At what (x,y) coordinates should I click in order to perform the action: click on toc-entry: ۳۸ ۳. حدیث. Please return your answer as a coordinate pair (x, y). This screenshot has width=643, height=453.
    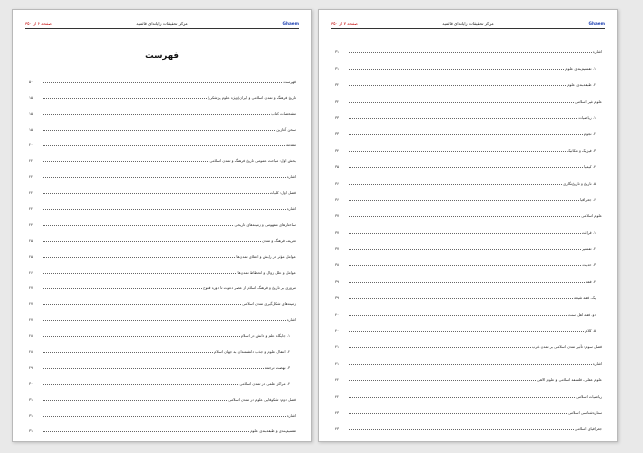
    Looking at the image, I should click on (468, 259).